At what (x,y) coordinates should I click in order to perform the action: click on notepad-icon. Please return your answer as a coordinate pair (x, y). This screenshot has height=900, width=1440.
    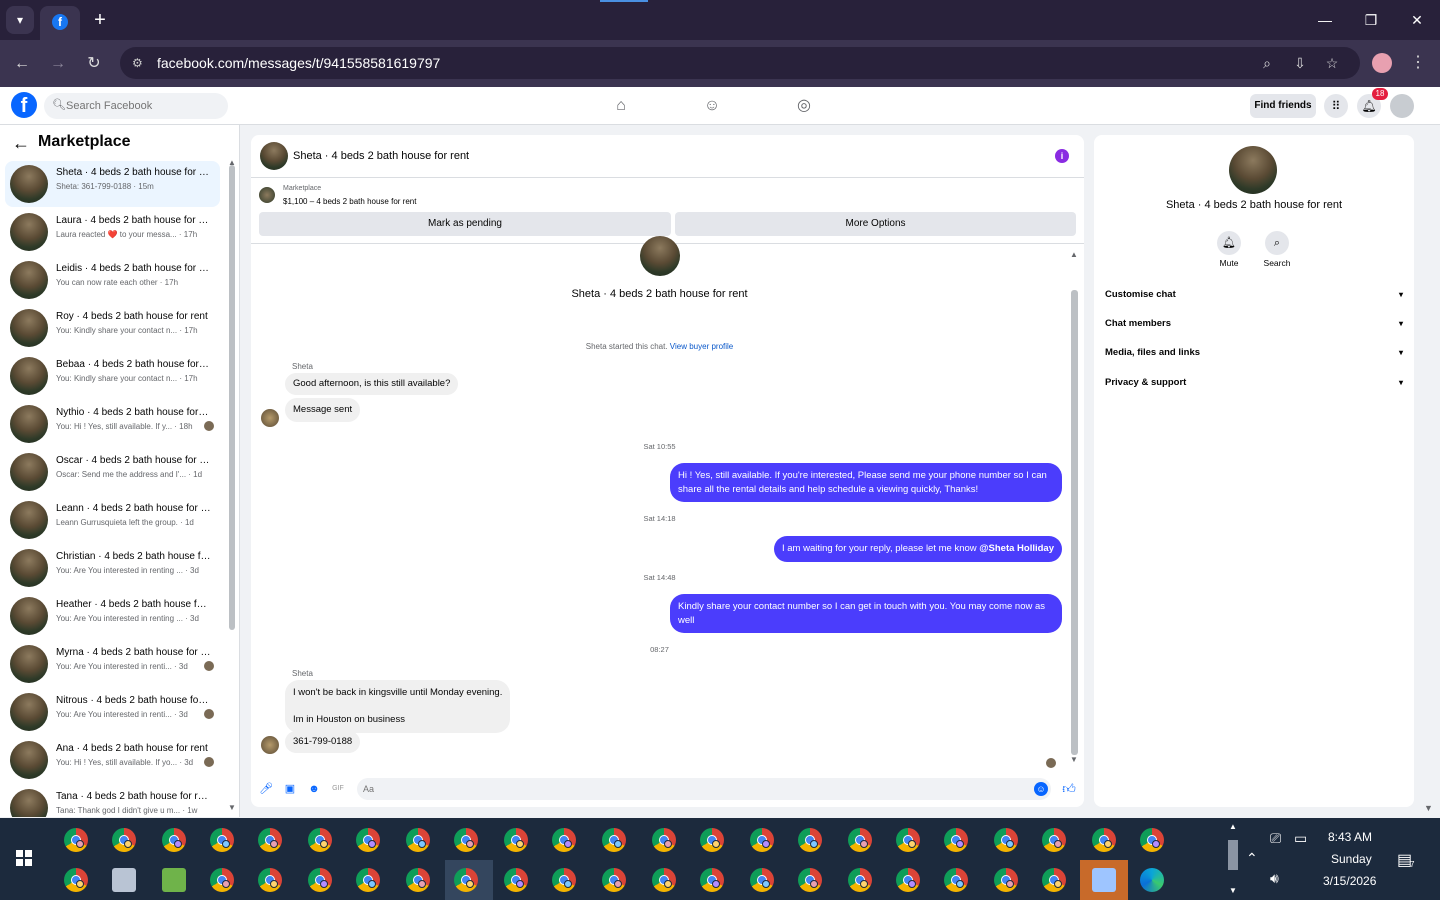
    Looking at the image, I should click on (174, 880).